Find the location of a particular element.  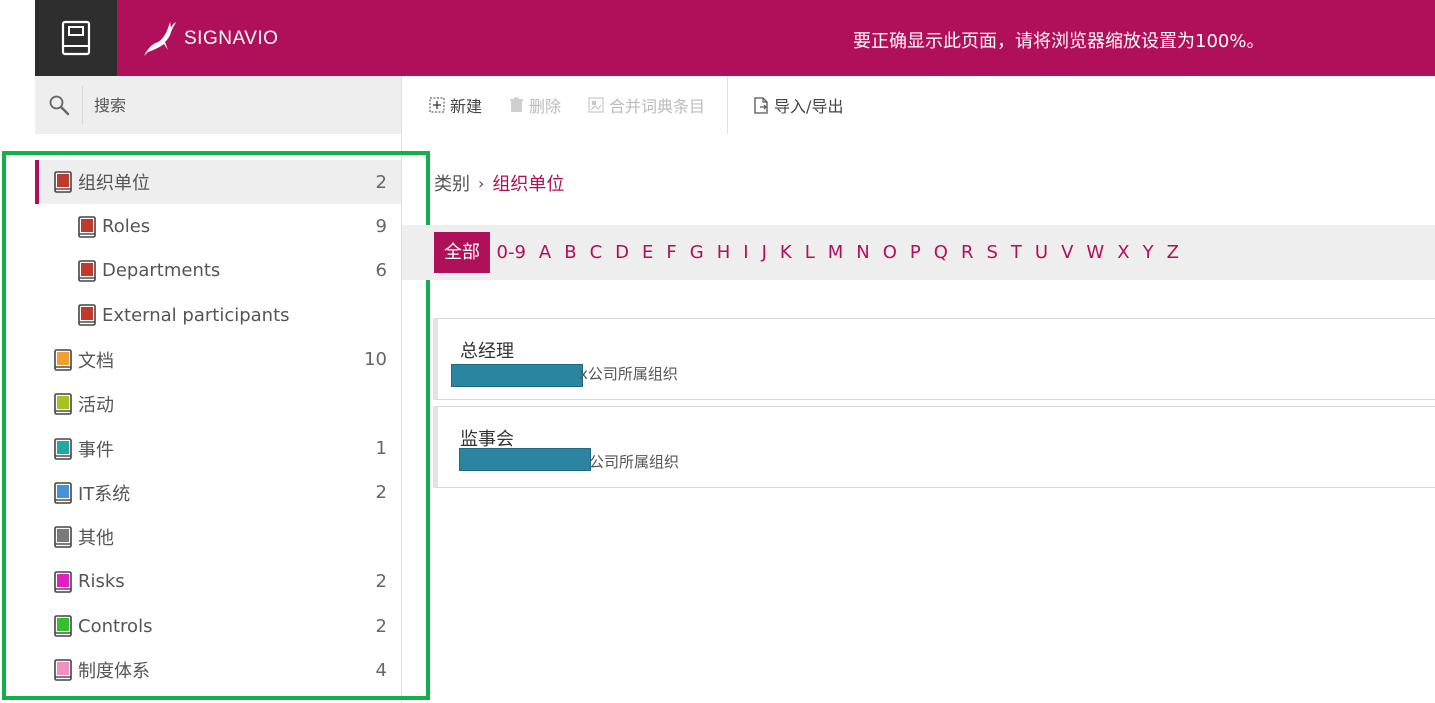

alphabet-filter-letter: X is located at coordinates (1123, 252).